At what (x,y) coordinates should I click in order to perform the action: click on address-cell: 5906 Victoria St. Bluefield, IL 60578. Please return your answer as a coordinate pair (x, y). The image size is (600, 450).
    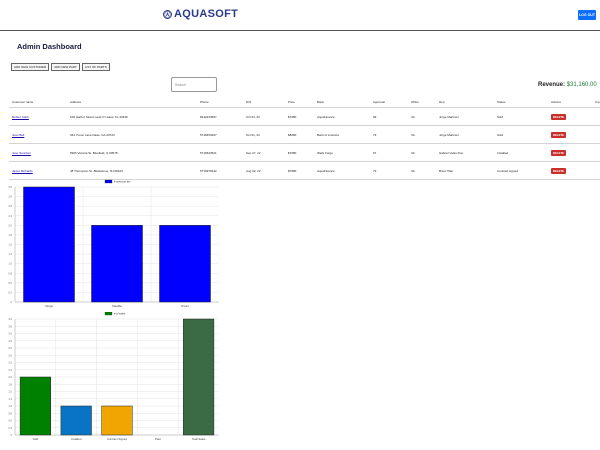
    Looking at the image, I should click on (132, 152).